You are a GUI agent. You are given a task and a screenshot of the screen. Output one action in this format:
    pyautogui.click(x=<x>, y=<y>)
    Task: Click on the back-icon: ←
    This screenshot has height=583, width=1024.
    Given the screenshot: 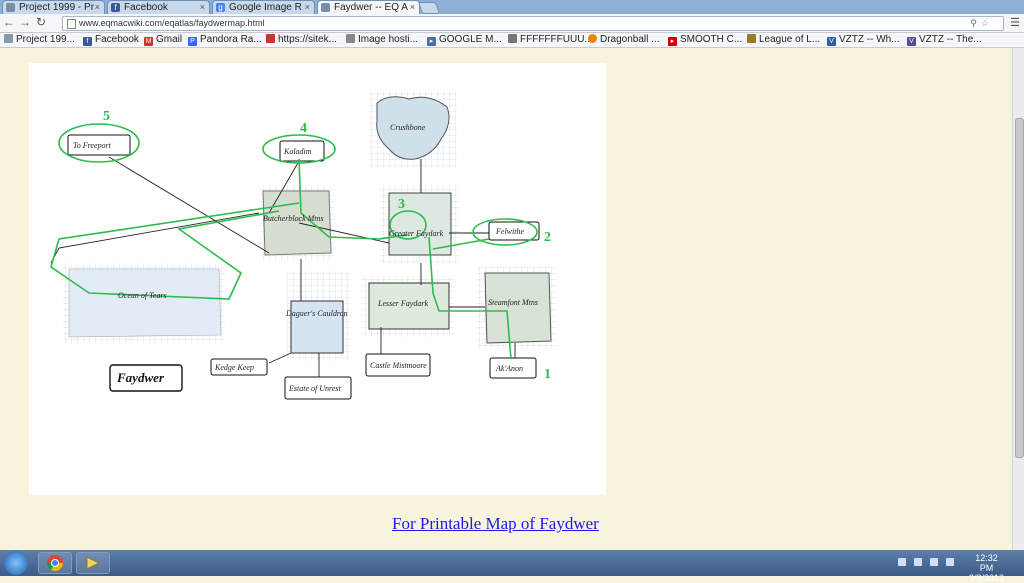 What is the action you would take?
    pyautogui.click(x=9, y=22)
    